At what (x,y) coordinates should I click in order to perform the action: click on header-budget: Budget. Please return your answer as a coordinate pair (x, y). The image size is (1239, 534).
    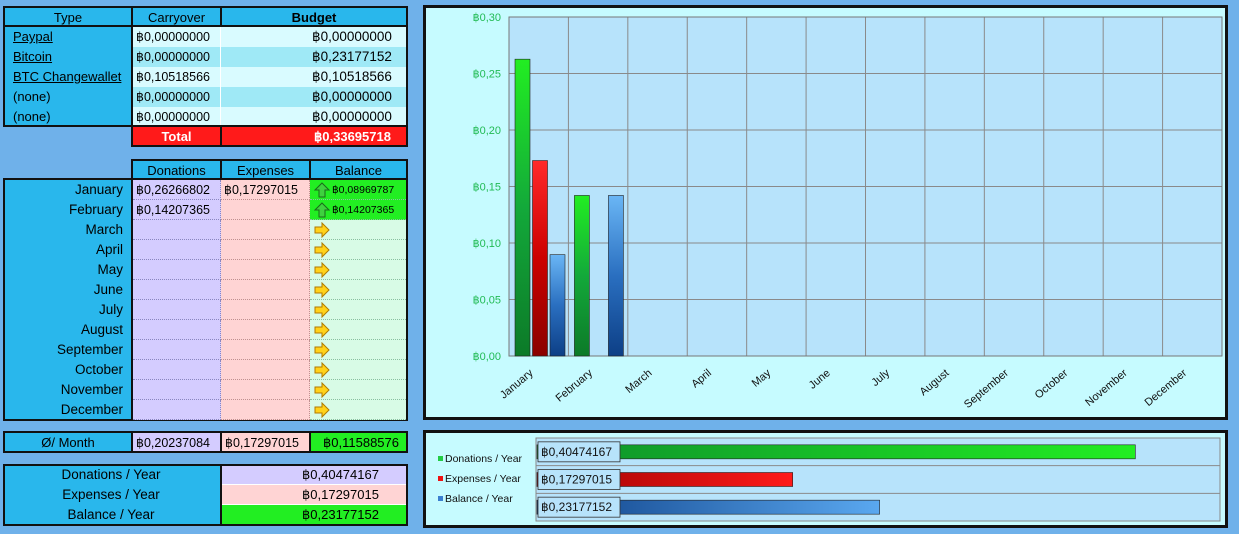
    Looking at the image, I should click on (314, 16).